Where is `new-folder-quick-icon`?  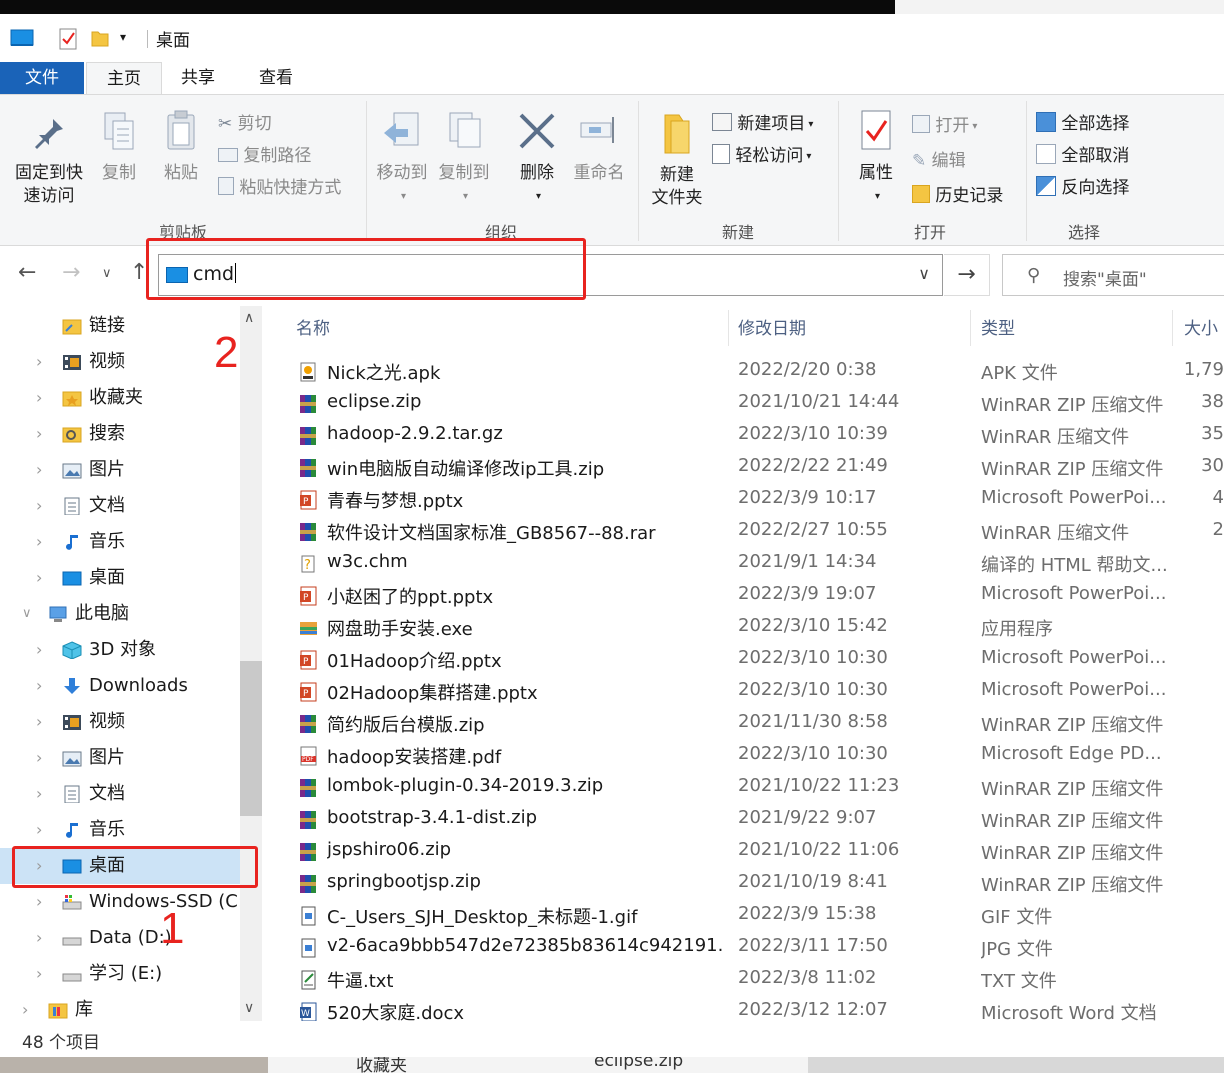
new-folder-quick-icon is located at coordinates (100, 38).